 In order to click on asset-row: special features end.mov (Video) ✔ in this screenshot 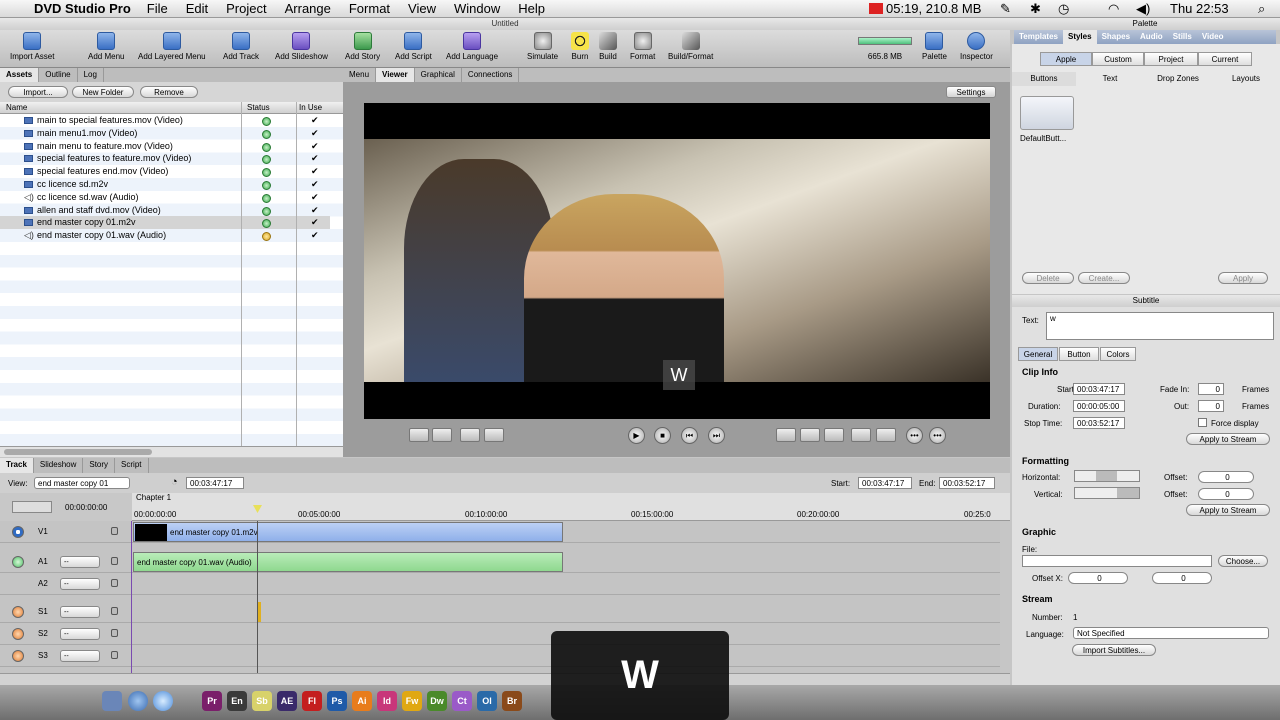, I will do `click(165, 171)`.